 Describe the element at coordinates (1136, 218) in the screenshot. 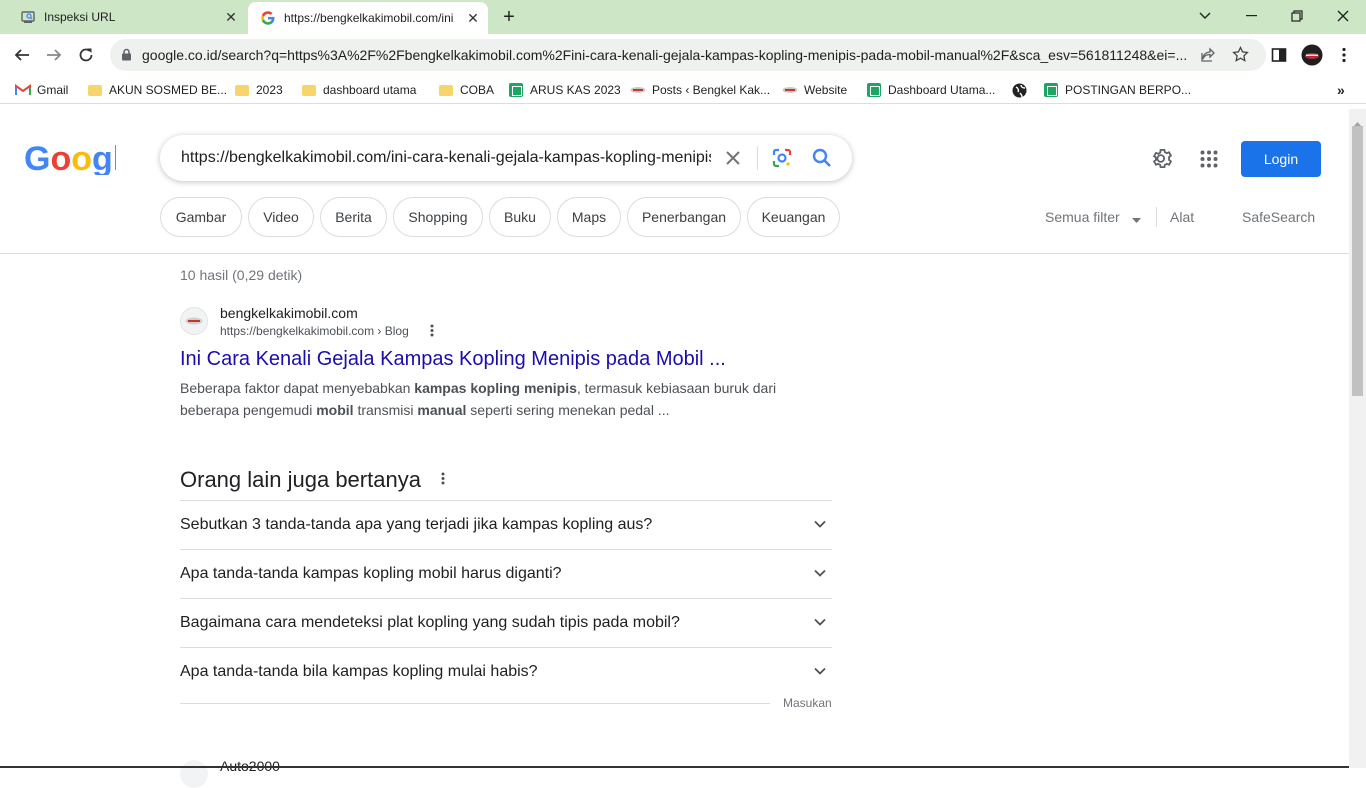

I see `dropdown-caret-icon` at that location.